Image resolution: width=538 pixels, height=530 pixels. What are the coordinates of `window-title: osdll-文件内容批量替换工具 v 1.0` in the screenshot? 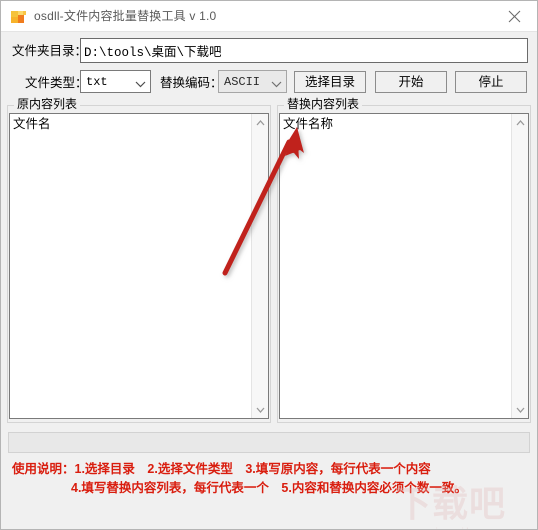 It's located at (125, 16).